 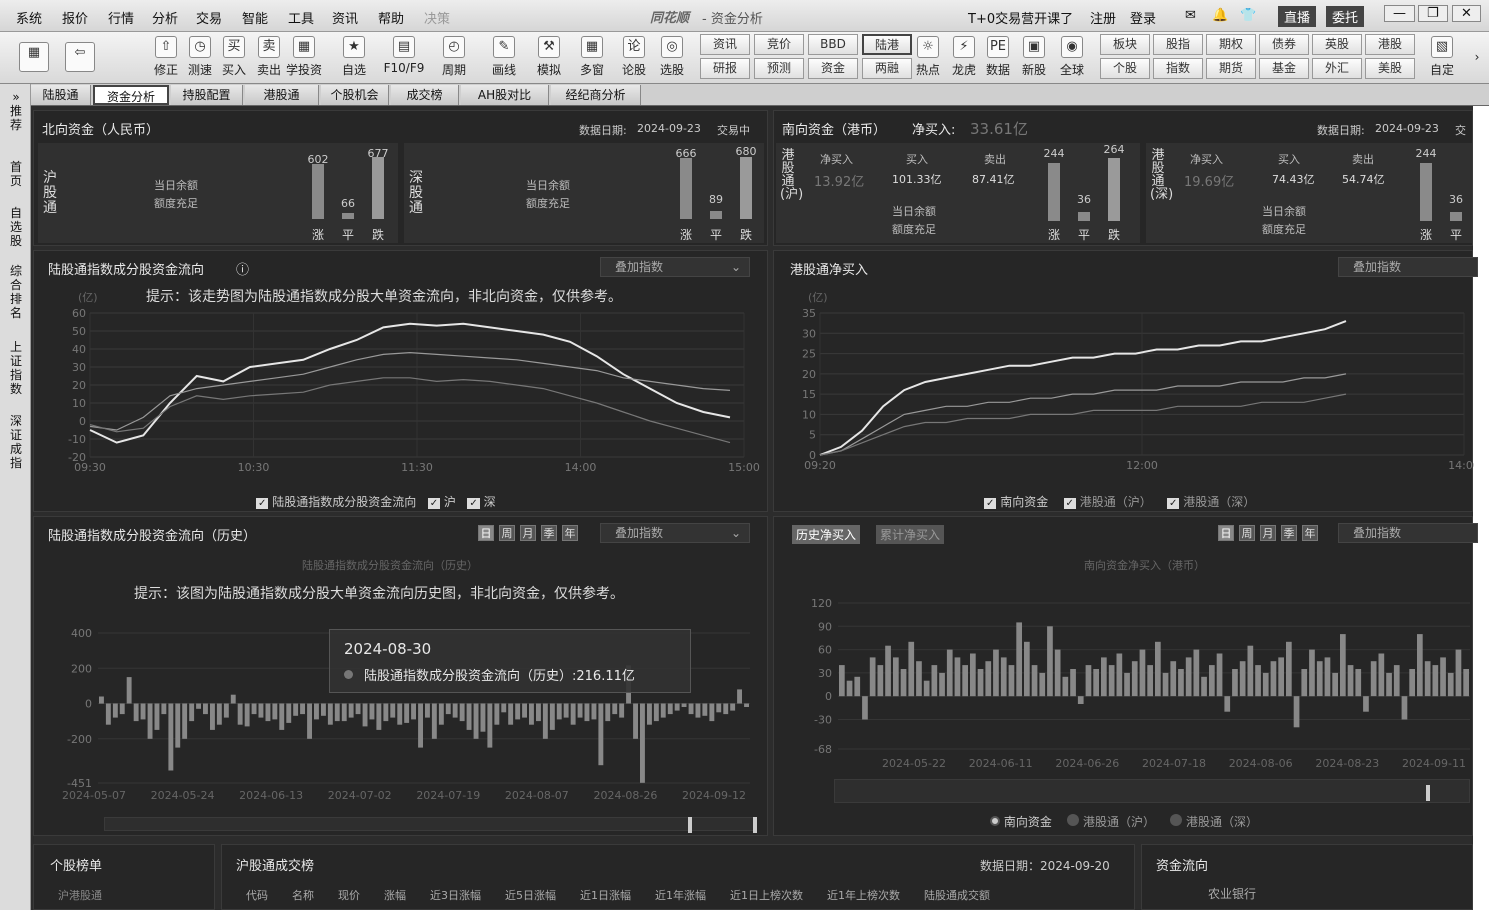 I want to click on toolbar-small-button: 竞价, so click(x=779, y=44).